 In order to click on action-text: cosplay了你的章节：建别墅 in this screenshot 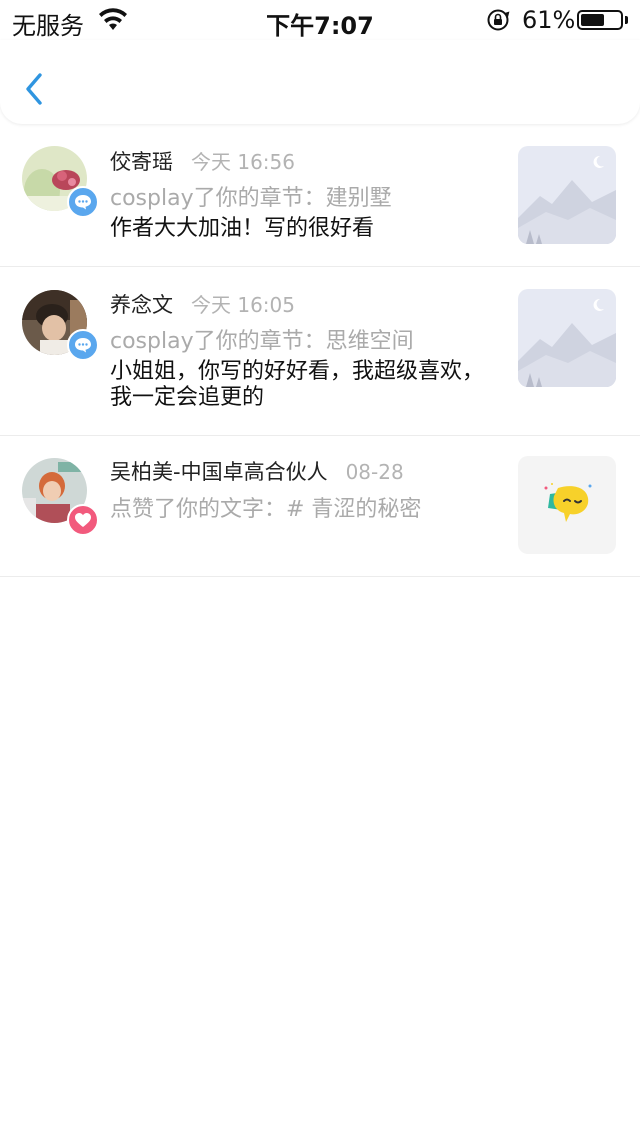, I will do `click(251, 198)`.